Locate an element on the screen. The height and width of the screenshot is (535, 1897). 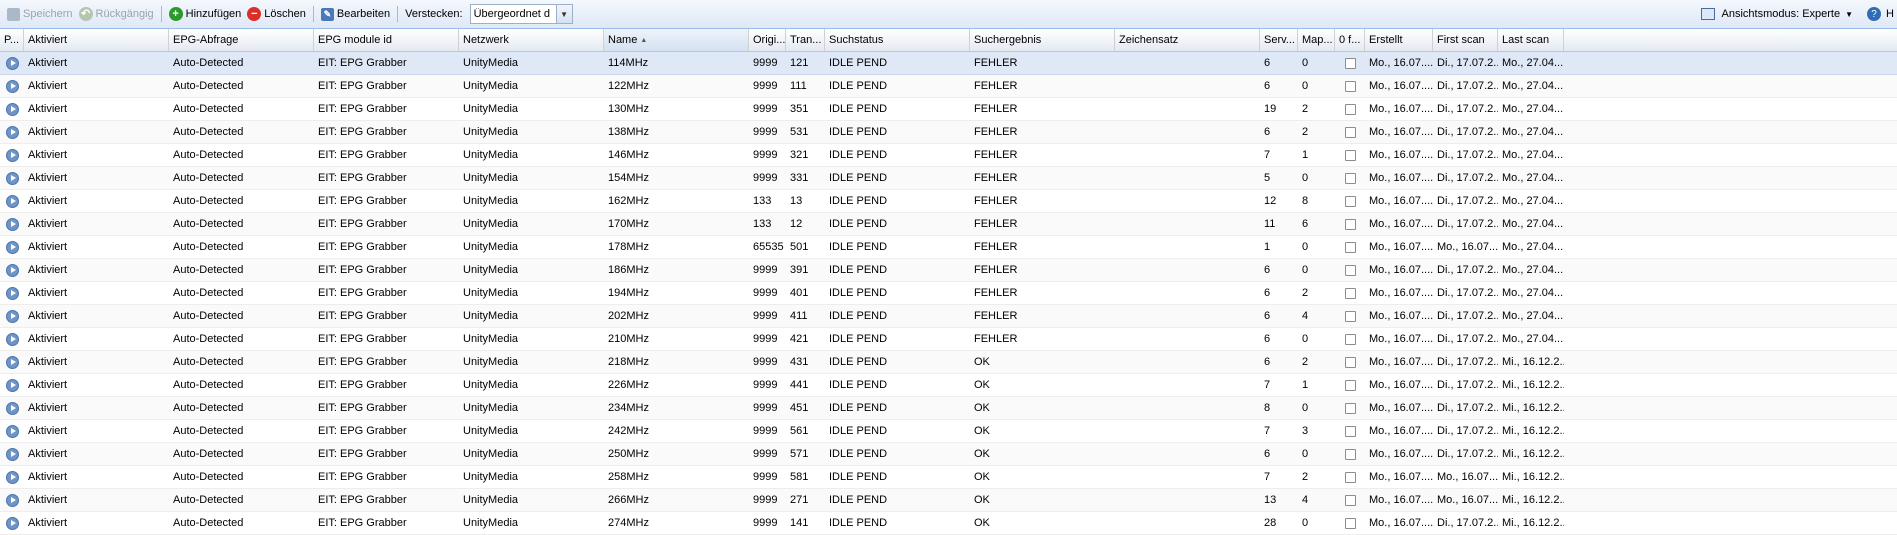
column-header: Zeichensatz is located at coordinates (1187, 40).